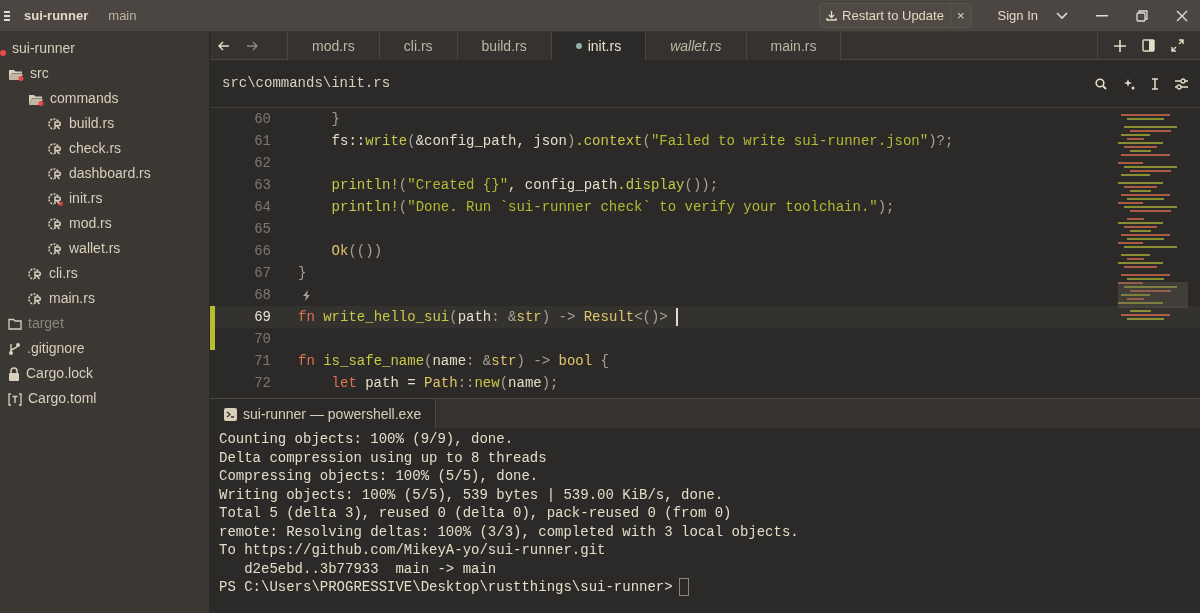 The image size is (1200, 613). Describe the element at coordinates (1102, 15) in the screenshot. I see `minimize-icon` at that location.